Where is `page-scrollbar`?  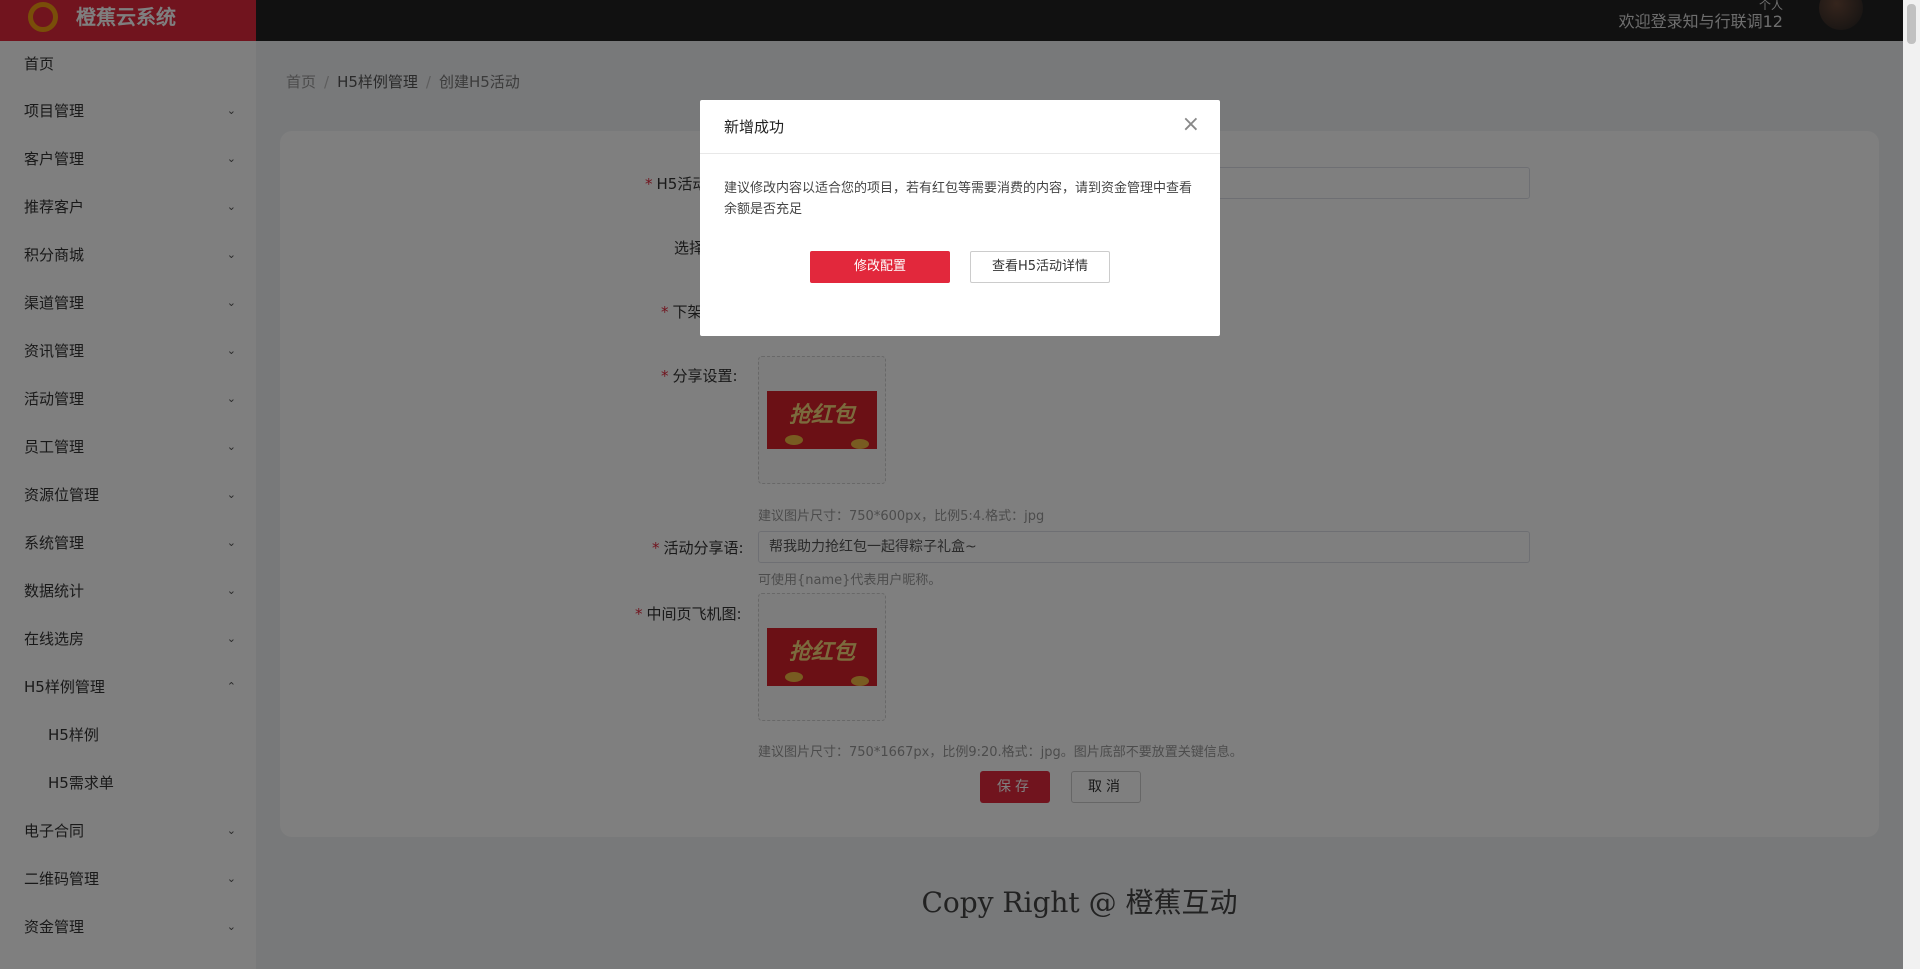
page-scrollbar is located at coordinates (1911, 484).